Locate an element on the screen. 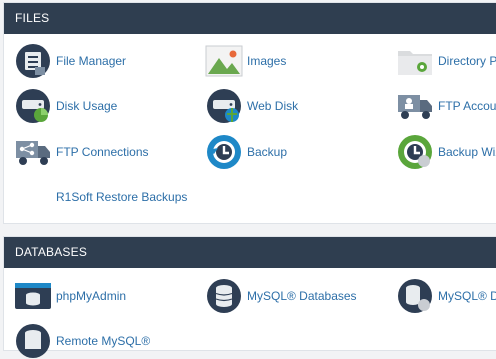  backup-wizard-link: Backup Wiz is located at coordinates (446, 152).